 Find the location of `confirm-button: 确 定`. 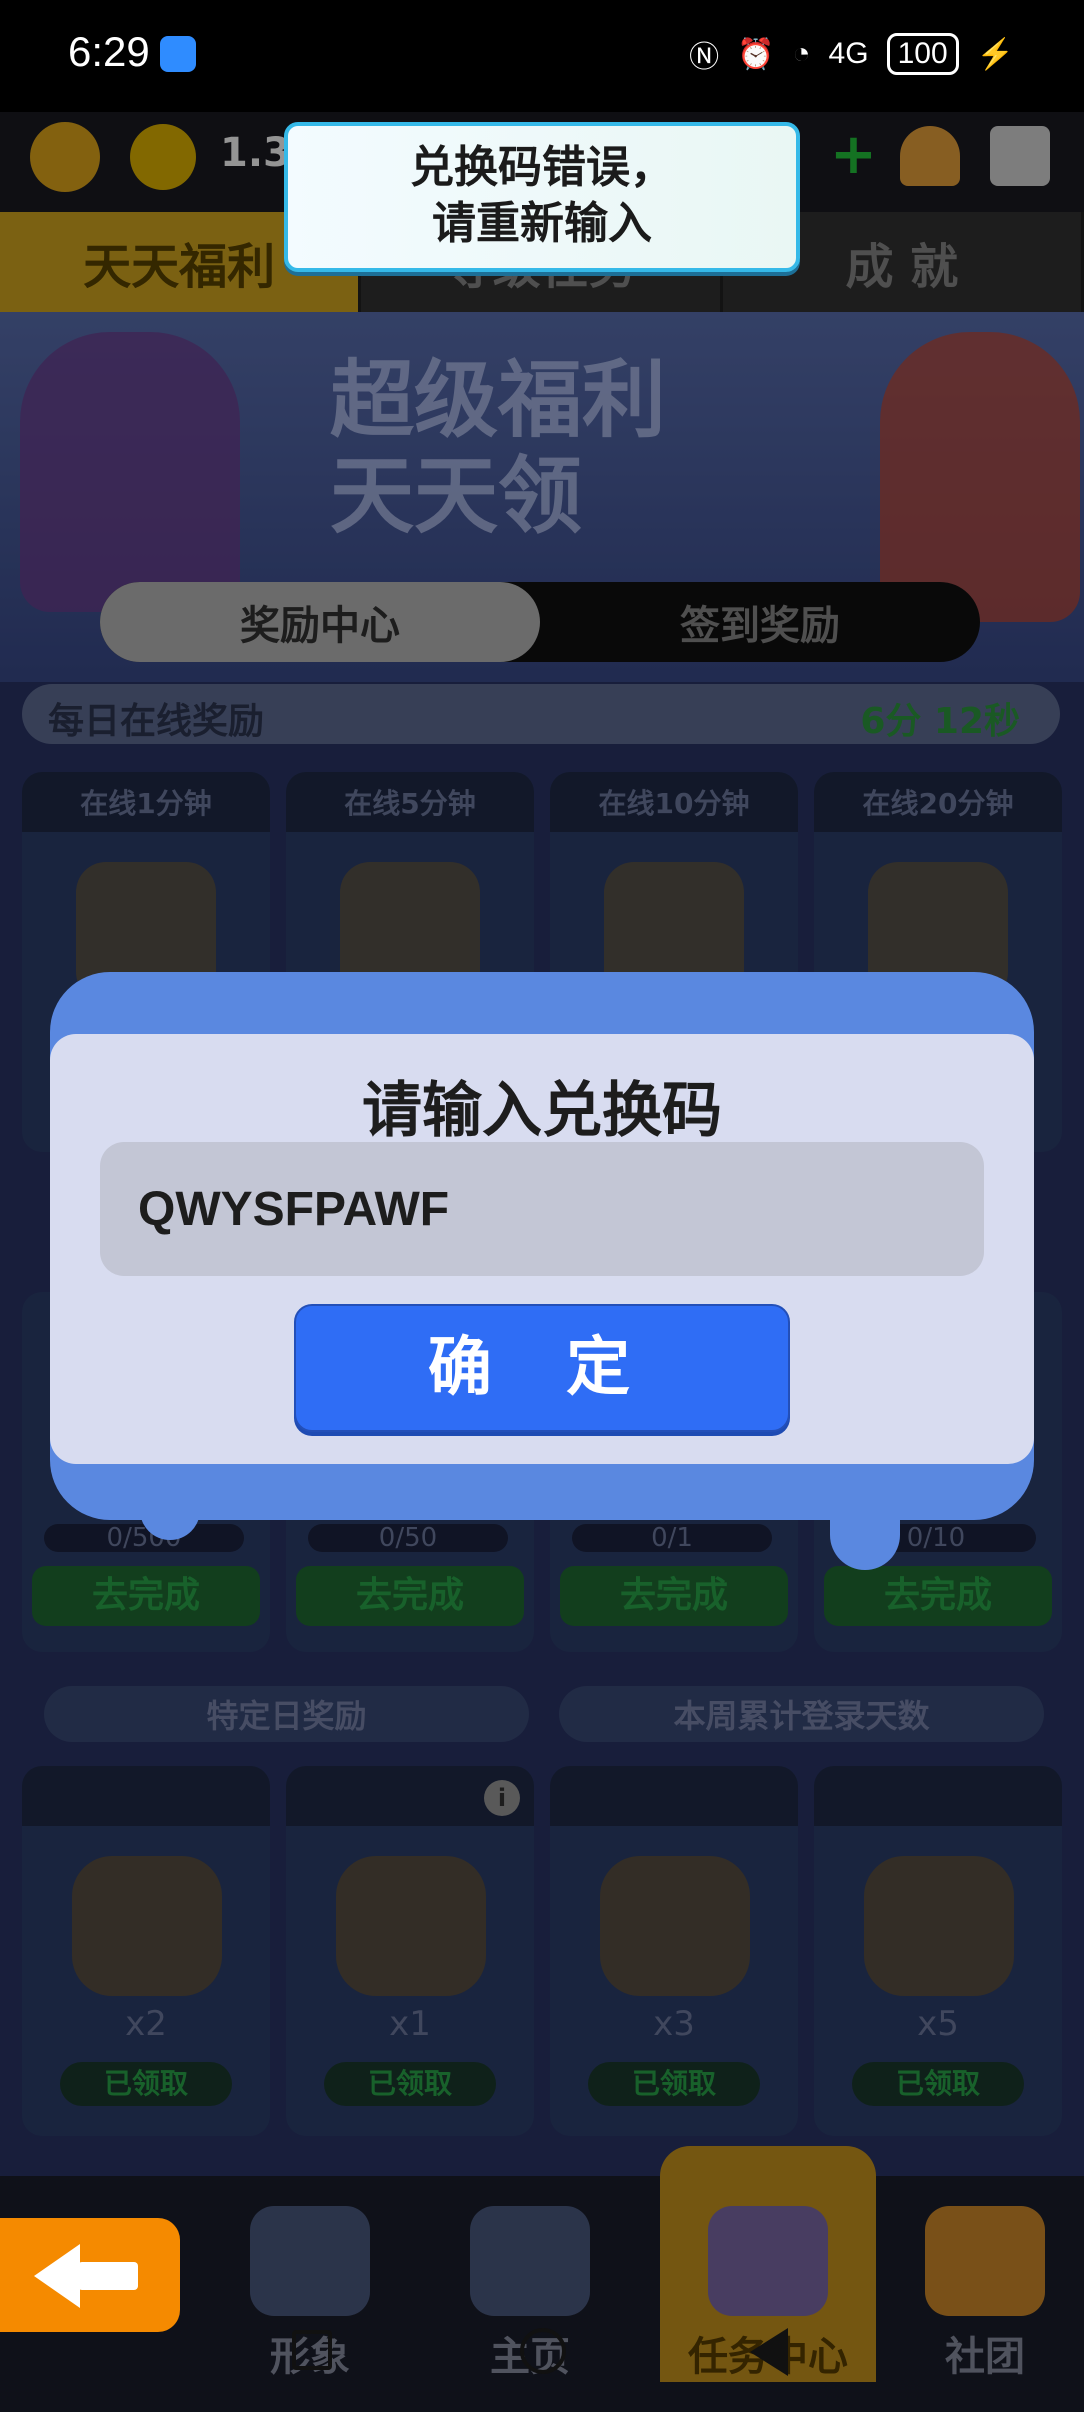

confirm-button: 确 定 is located at coordinates (542, 1368).